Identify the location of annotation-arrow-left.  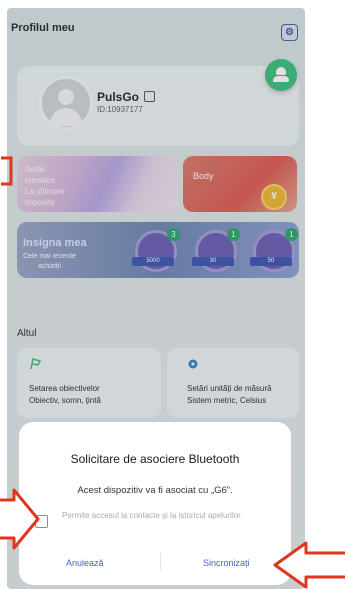
(20, 519).